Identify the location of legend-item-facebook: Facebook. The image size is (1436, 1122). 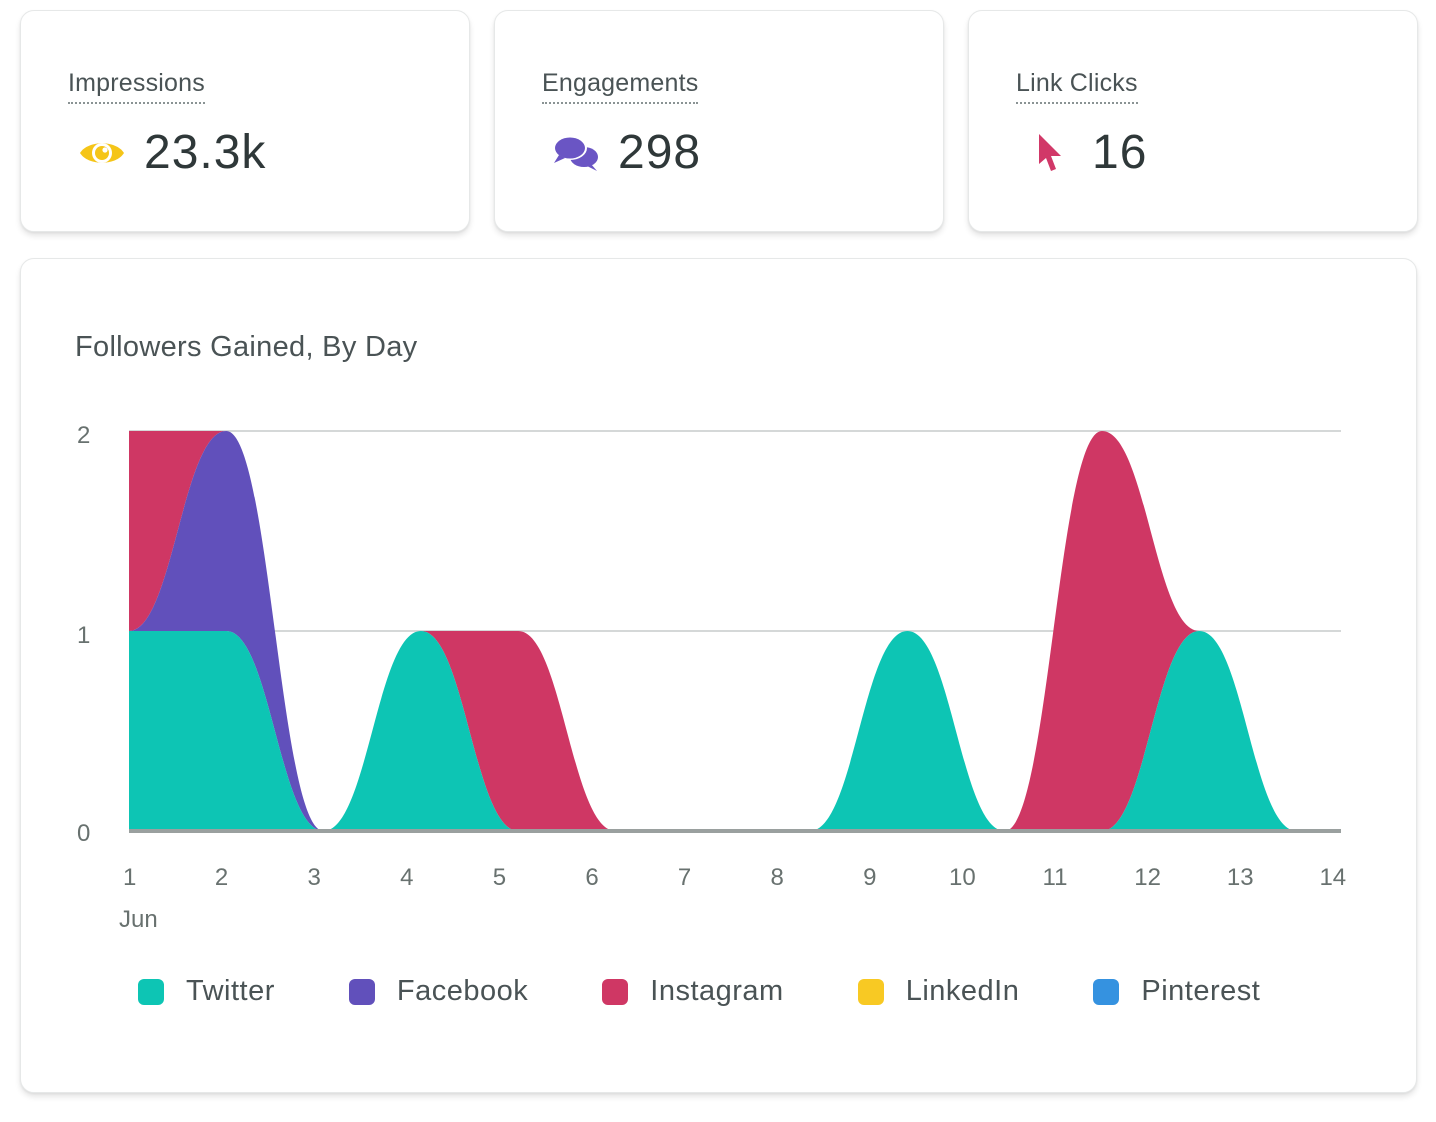
(438, 991).